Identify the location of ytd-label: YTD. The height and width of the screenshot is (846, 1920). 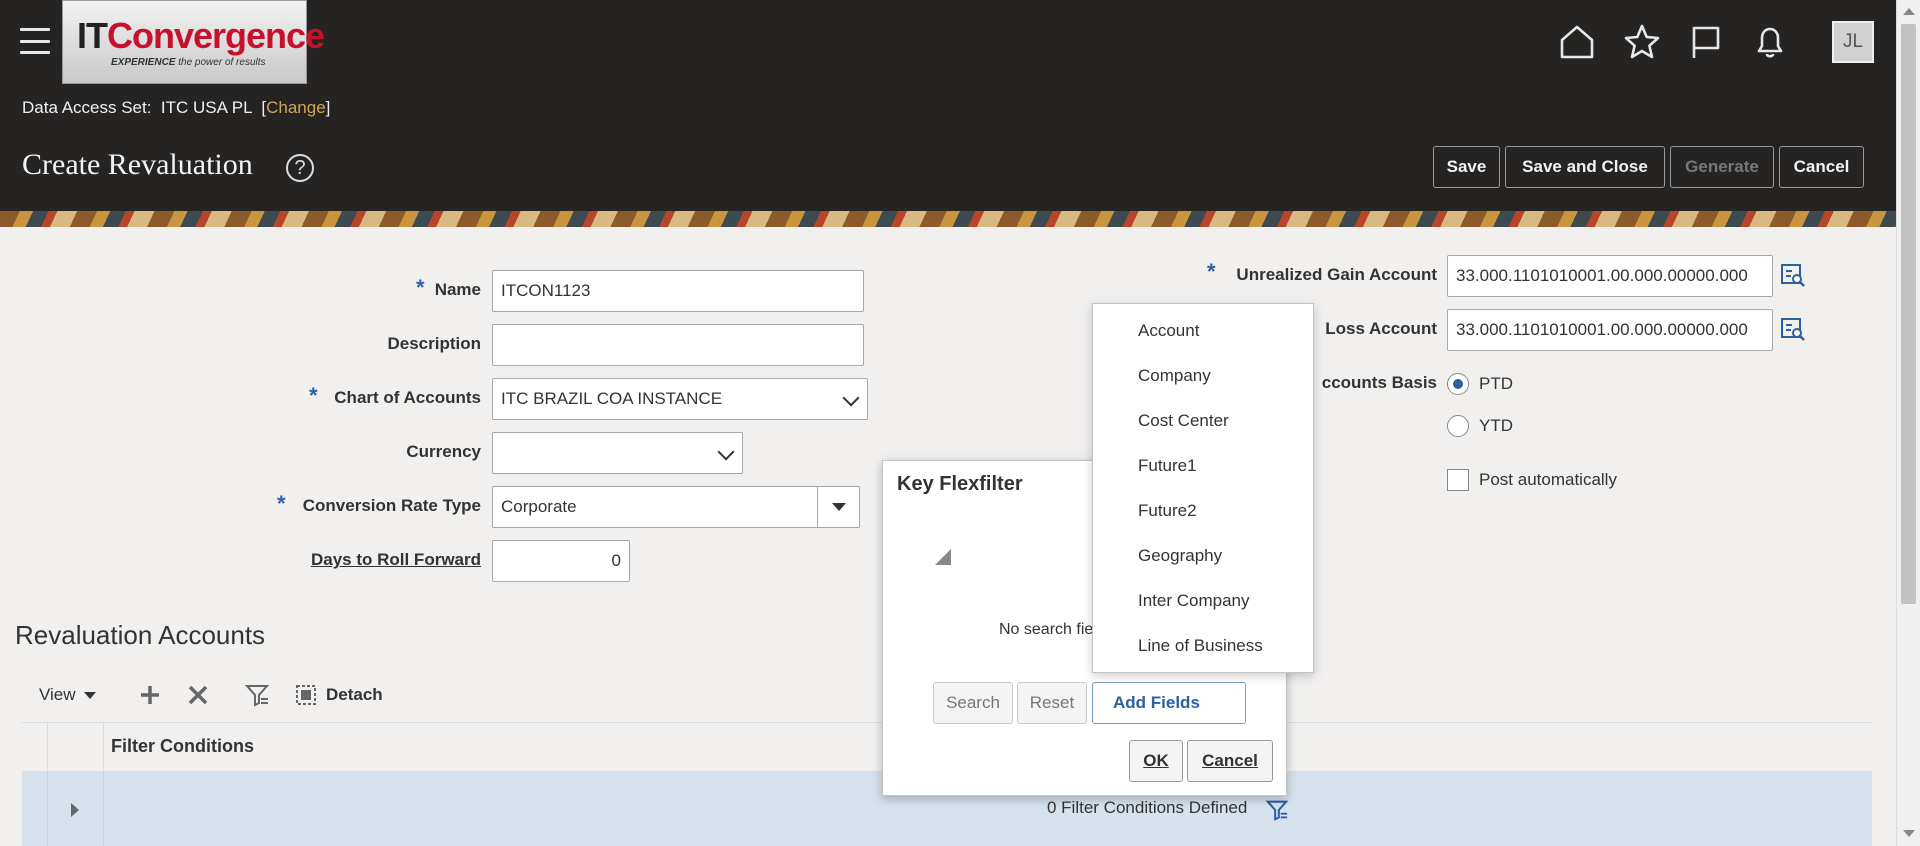
(1496, 425).